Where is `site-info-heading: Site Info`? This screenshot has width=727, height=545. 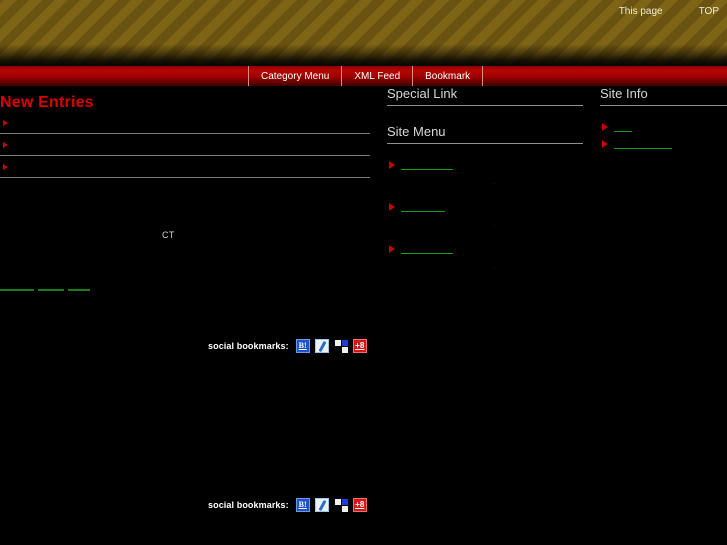
site-info-heading: Site Info is located at coordinates (663, 96).